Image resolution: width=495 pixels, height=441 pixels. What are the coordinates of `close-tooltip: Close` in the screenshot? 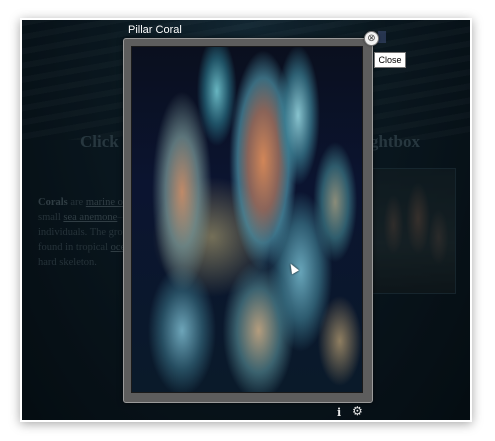 It's located at (390, 60).